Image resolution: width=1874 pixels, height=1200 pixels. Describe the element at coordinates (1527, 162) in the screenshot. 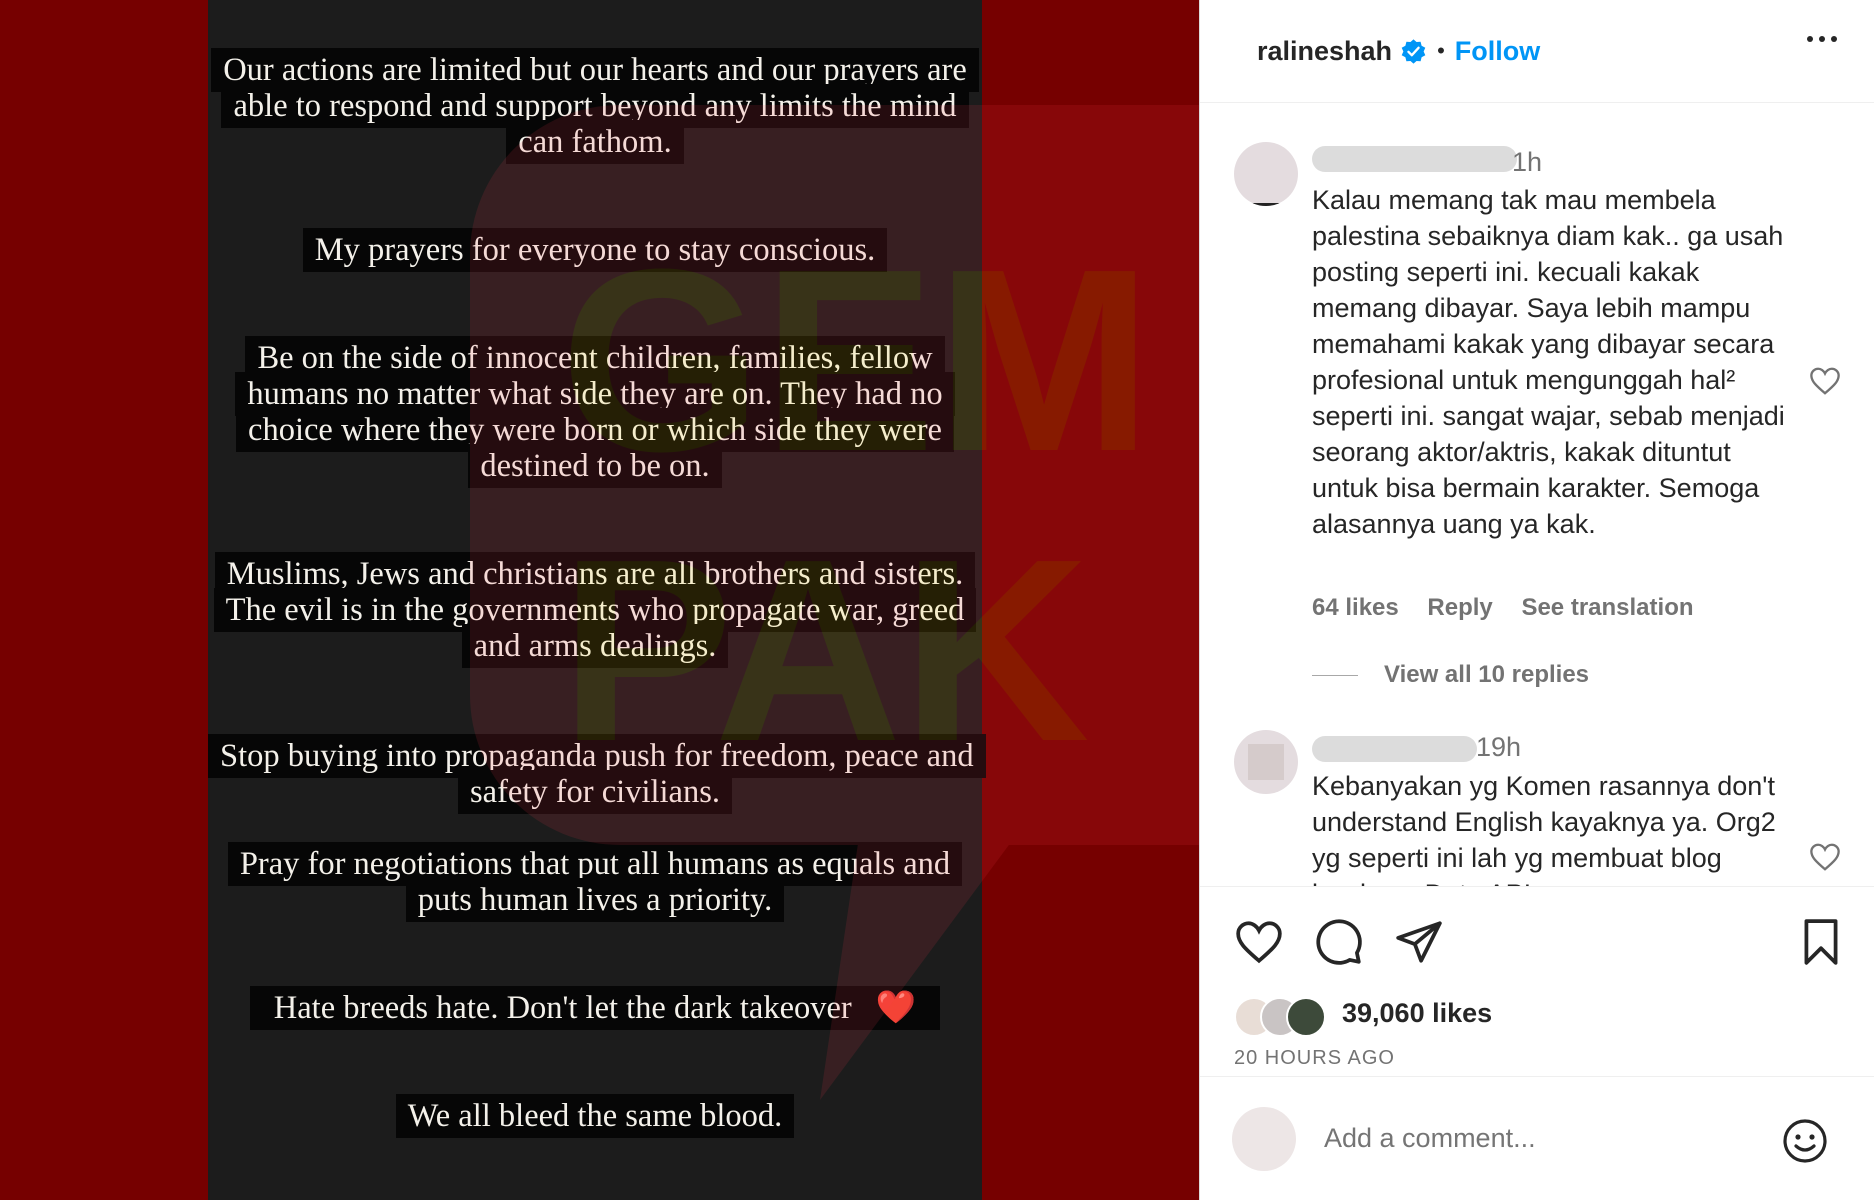

I see `comment-time: 1h` at that location.